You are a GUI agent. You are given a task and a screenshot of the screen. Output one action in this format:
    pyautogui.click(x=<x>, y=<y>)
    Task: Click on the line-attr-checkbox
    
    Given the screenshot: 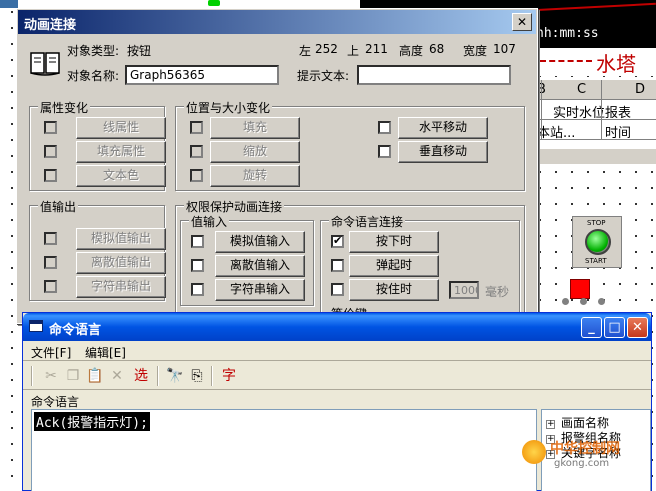 What is the action you would take?
    pyautogui.click(x=50, y=127)
    